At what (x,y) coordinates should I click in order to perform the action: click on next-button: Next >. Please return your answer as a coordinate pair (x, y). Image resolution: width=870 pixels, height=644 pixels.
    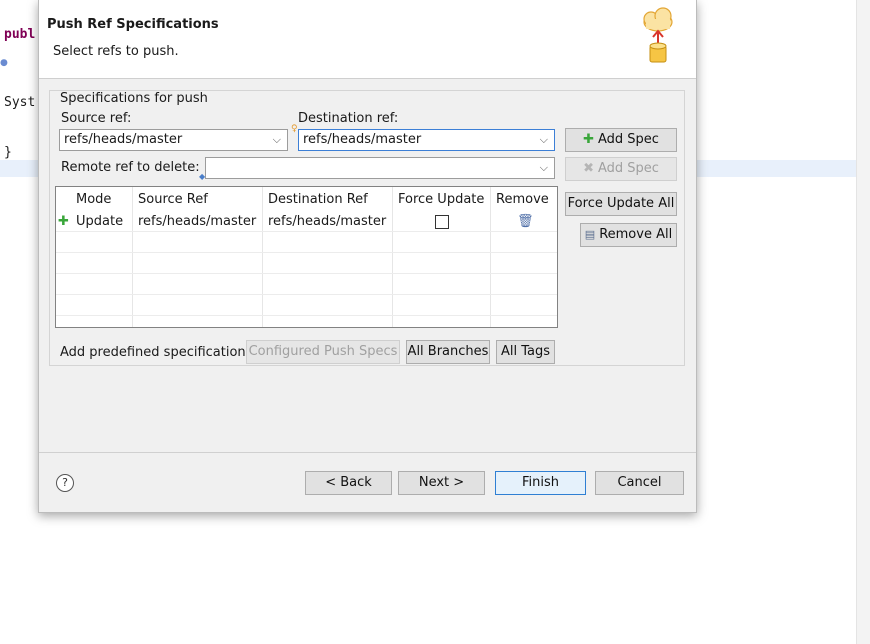
    Looking at the image, I should click on (441, 483).